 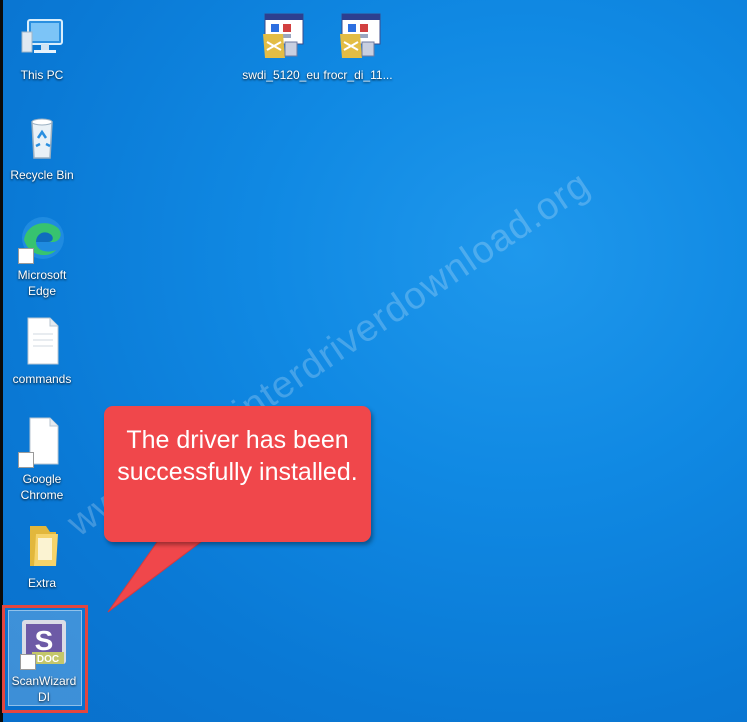 I want to click on commands-file: commands, so click(x=42, y=351).